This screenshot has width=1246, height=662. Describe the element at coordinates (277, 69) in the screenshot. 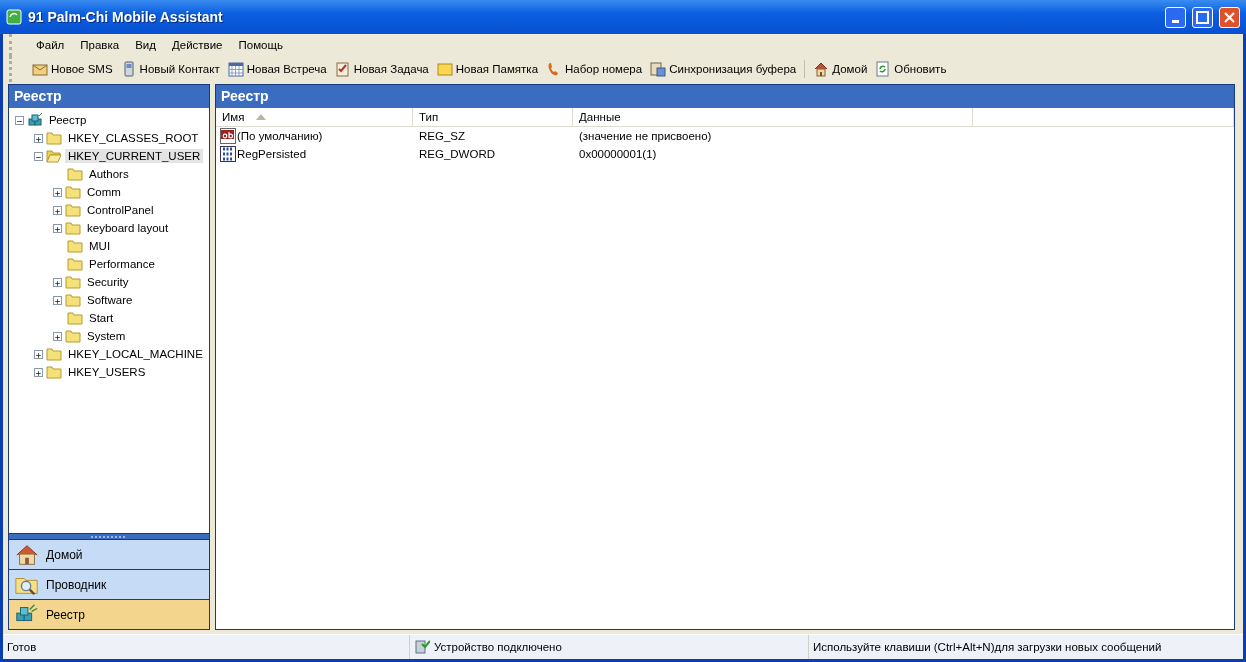

I see `toolbar-button: Новая Встреча` at that location.